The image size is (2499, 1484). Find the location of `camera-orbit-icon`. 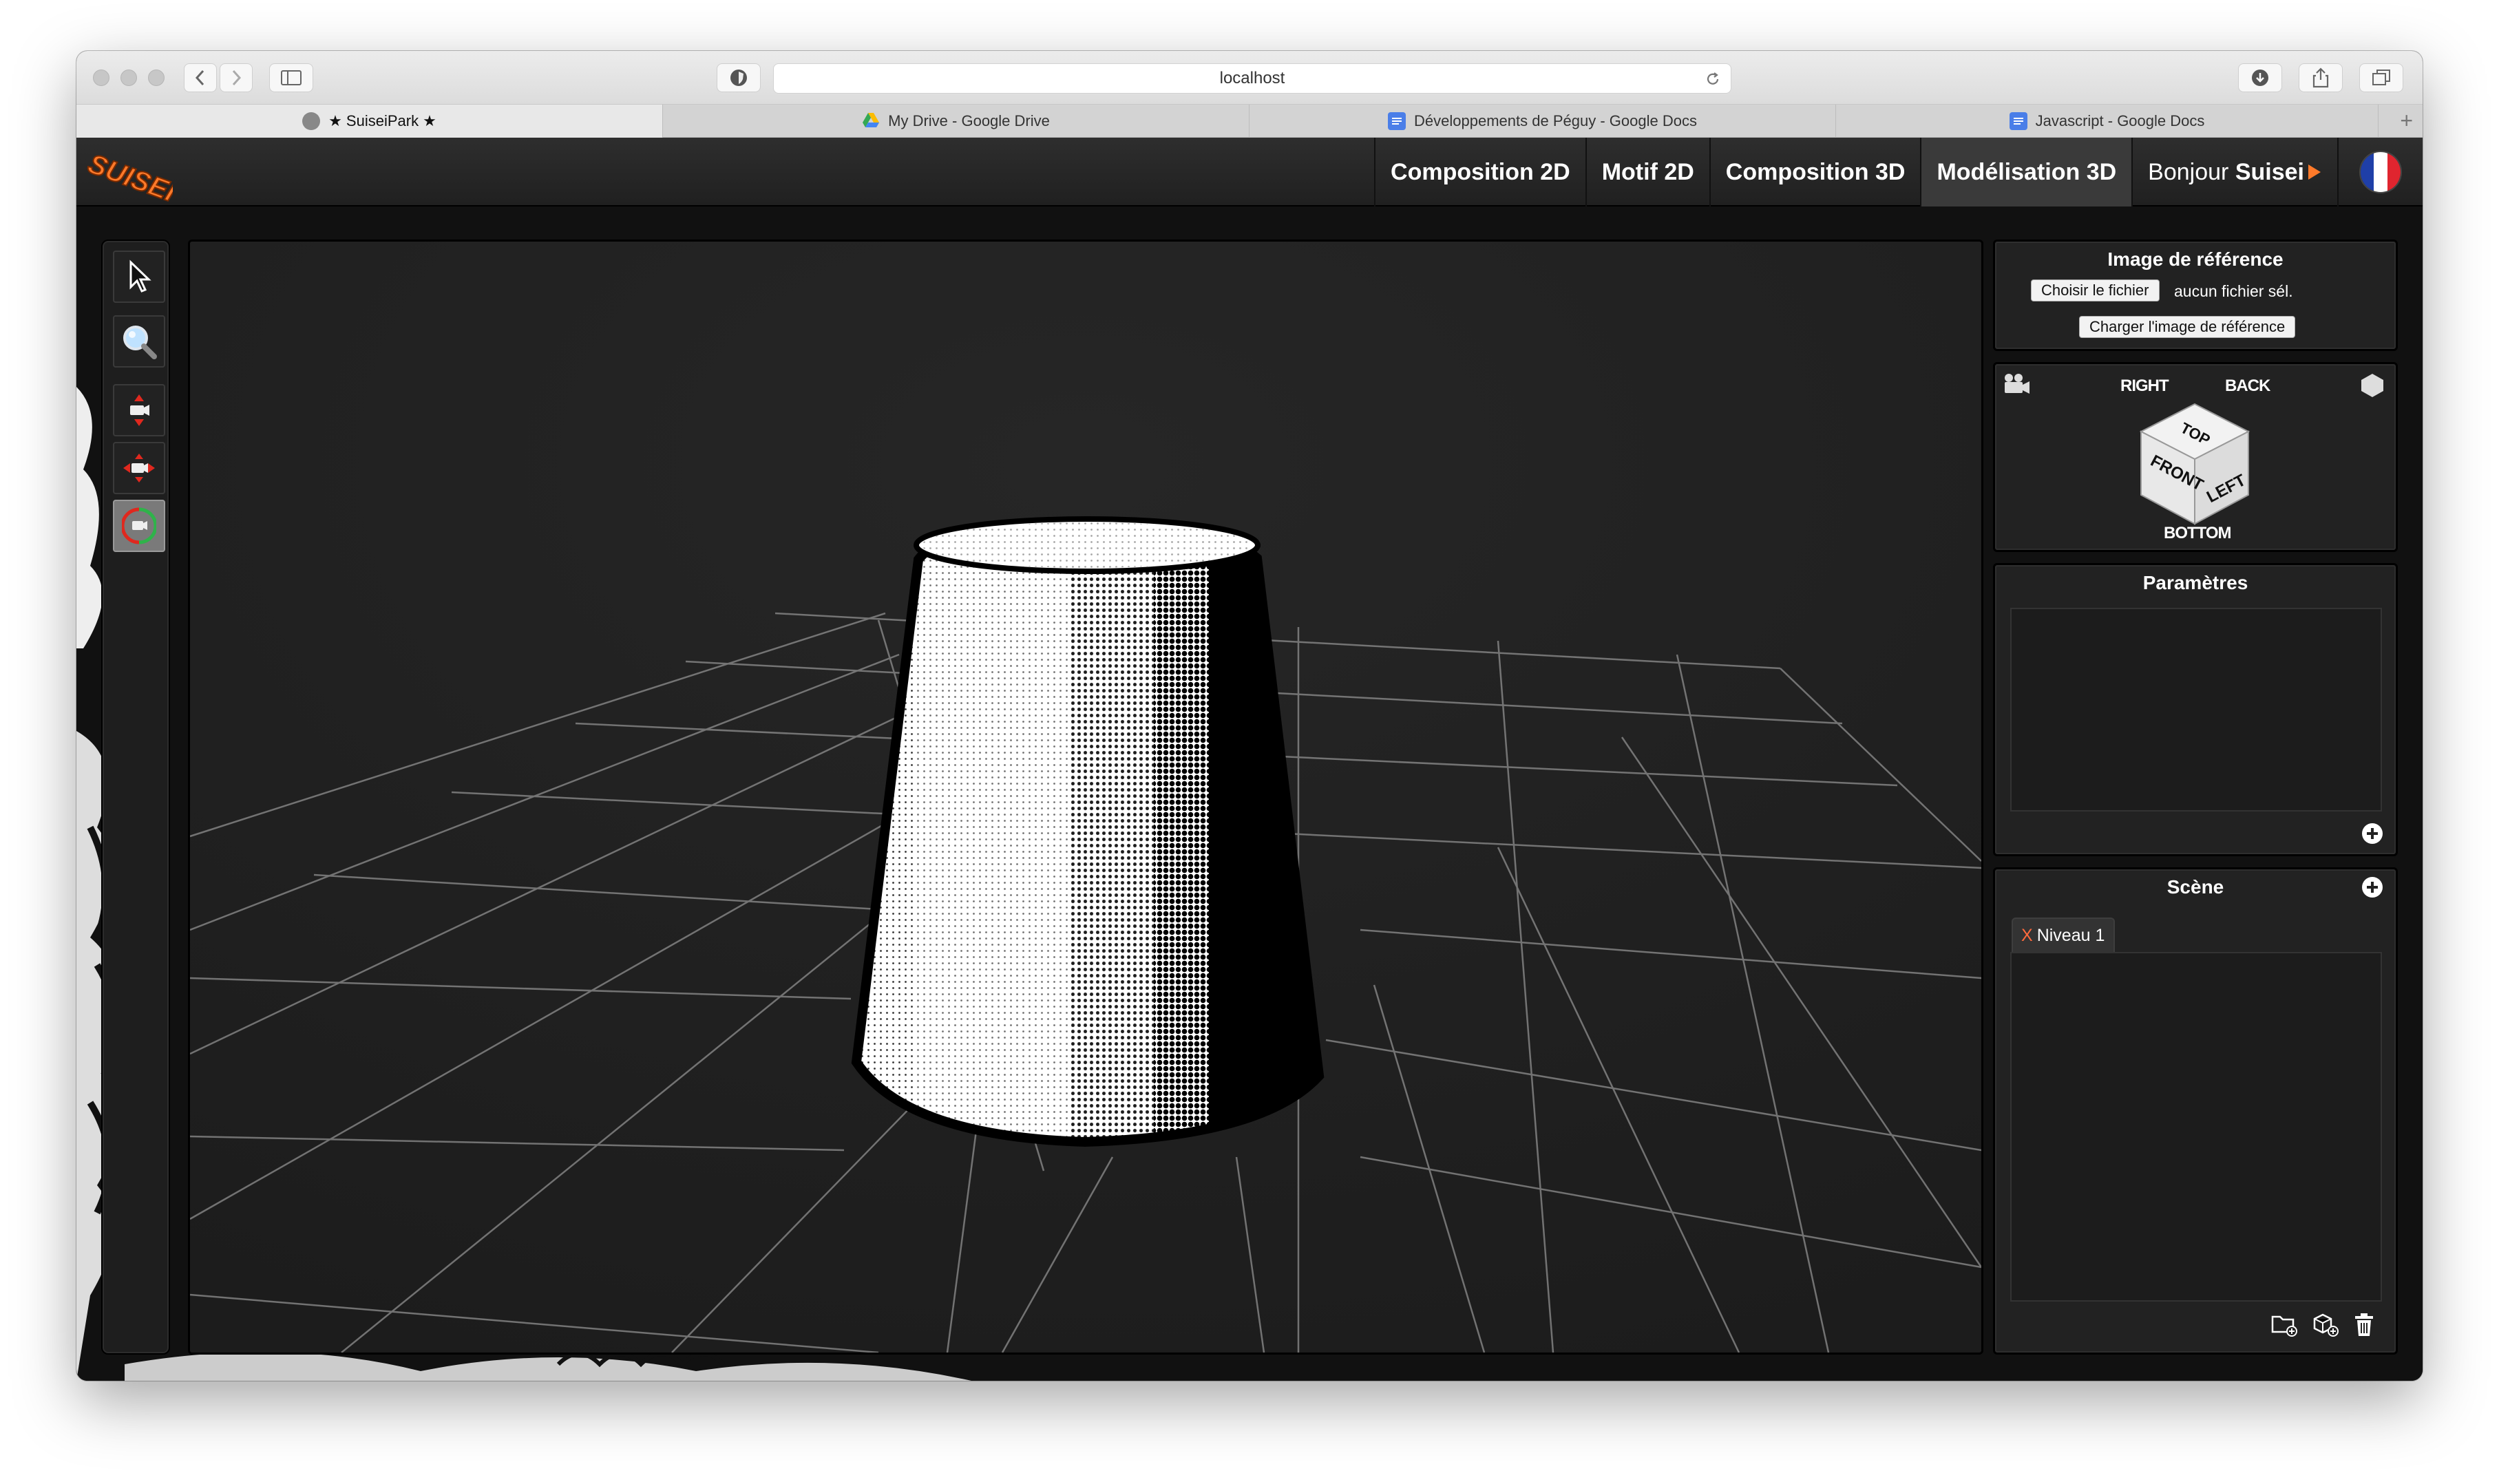

camera-orbit-icon is located at coordinates (139, 525).